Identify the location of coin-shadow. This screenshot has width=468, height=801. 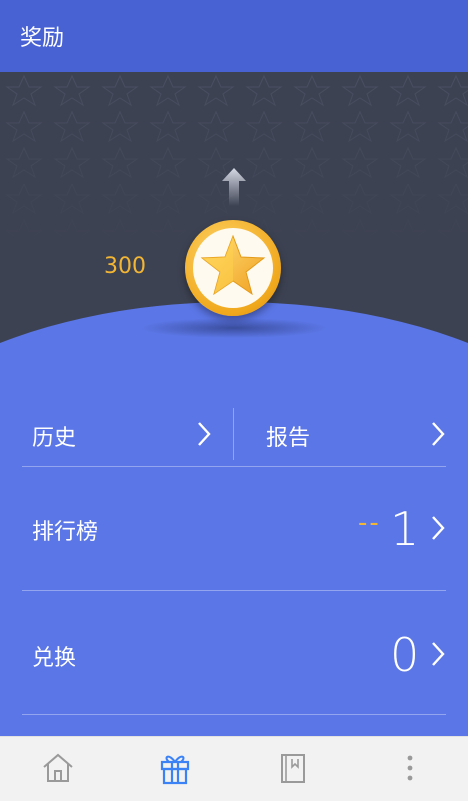
(234, 328).